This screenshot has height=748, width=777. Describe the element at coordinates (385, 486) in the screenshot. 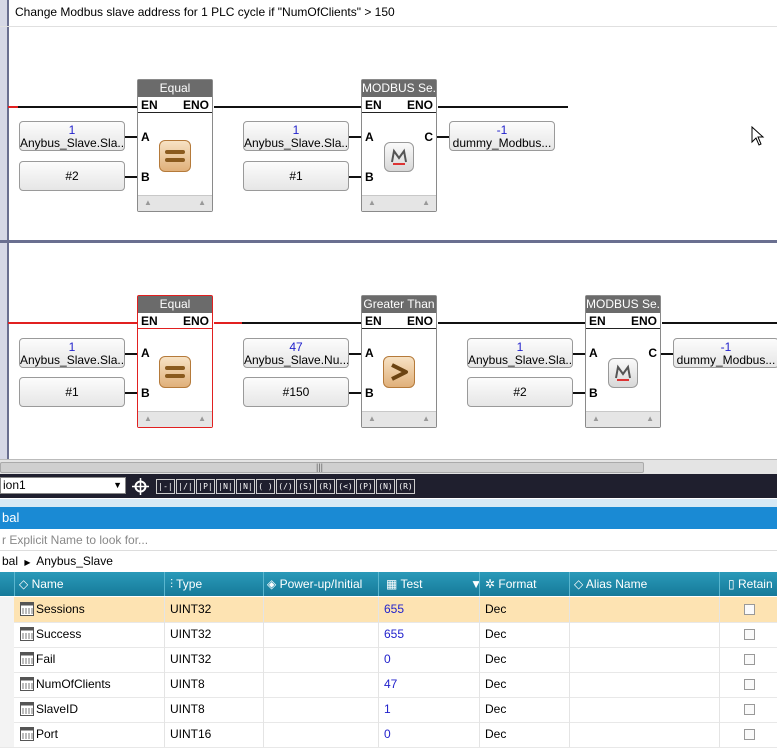

I see `ladder-element-button: (N)` at that location.